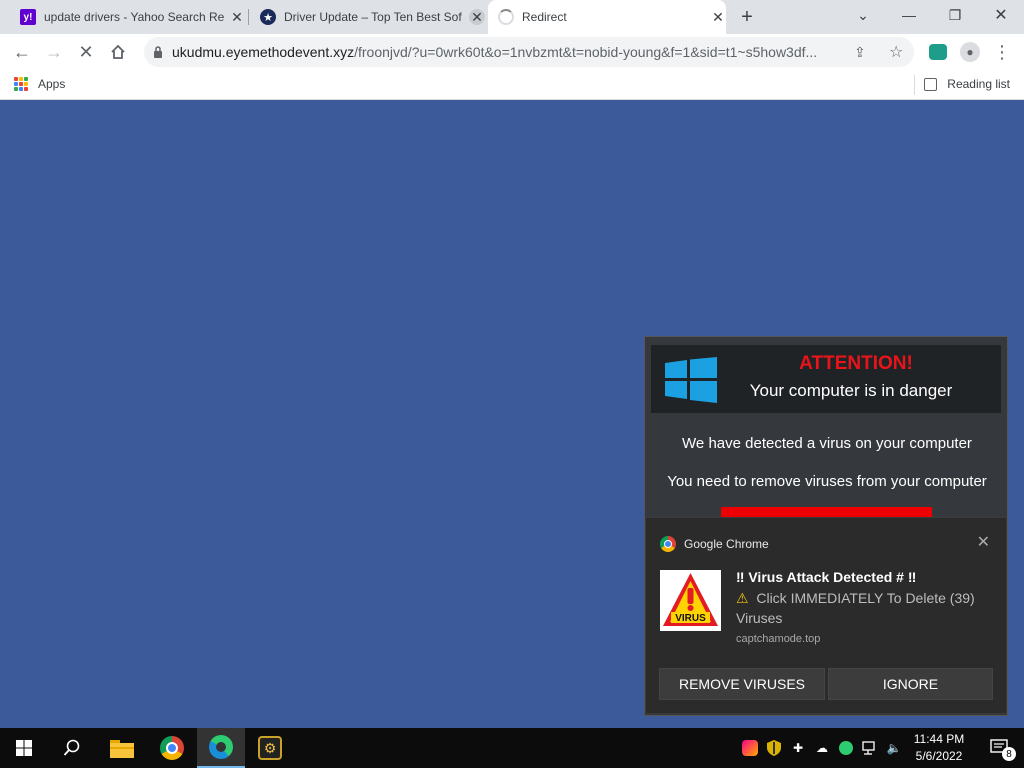  Describe the element at coordinates (52, 84) in the screenshot. I see `apps-label: Apps` at that location.